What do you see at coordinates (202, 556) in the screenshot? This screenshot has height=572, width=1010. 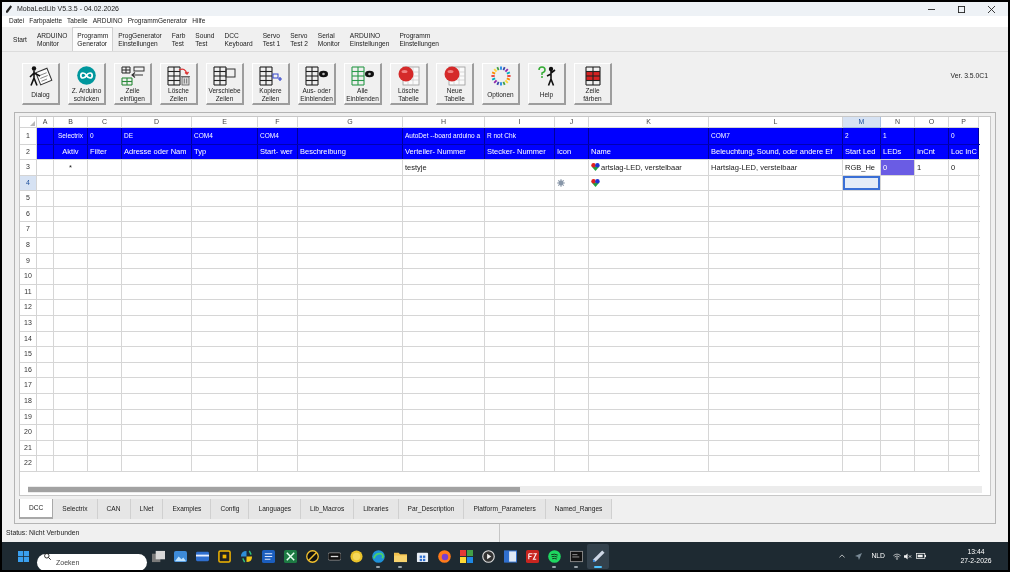 I see `card-icon` at bounding box center [202, 556].